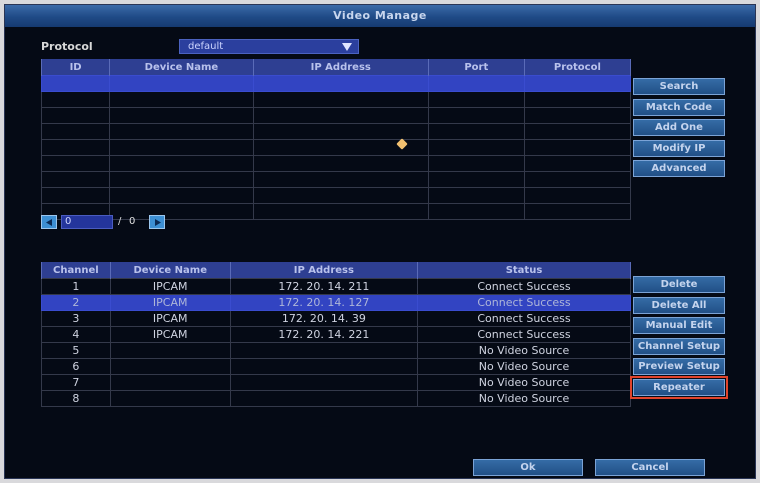 Image resolution: width=760 pixels, height=483 pixels. Describe the element at coordinates (206, 46) in the screenshot. I see `protocol-select-value: default` at that location.